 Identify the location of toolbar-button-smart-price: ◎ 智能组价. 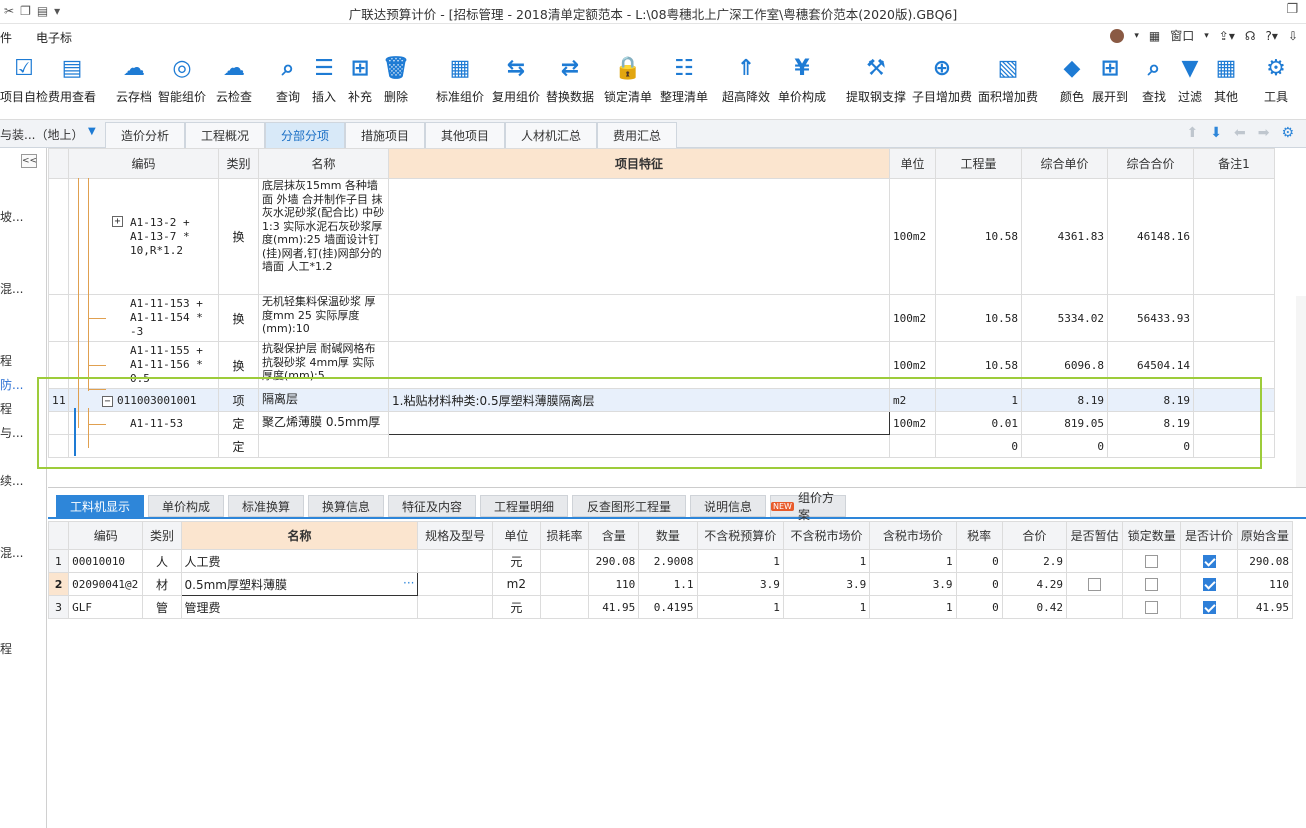
(182, 82).